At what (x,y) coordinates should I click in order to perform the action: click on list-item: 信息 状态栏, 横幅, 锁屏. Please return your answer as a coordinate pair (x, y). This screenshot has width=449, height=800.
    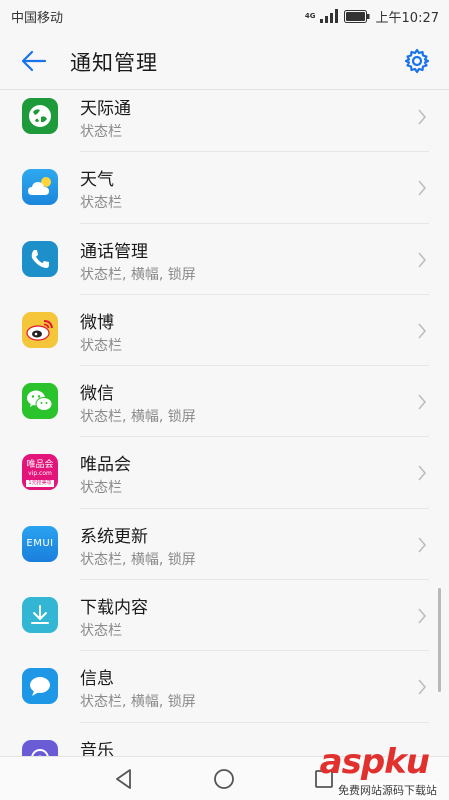
    Looking at the image, I should click on (224, 687).